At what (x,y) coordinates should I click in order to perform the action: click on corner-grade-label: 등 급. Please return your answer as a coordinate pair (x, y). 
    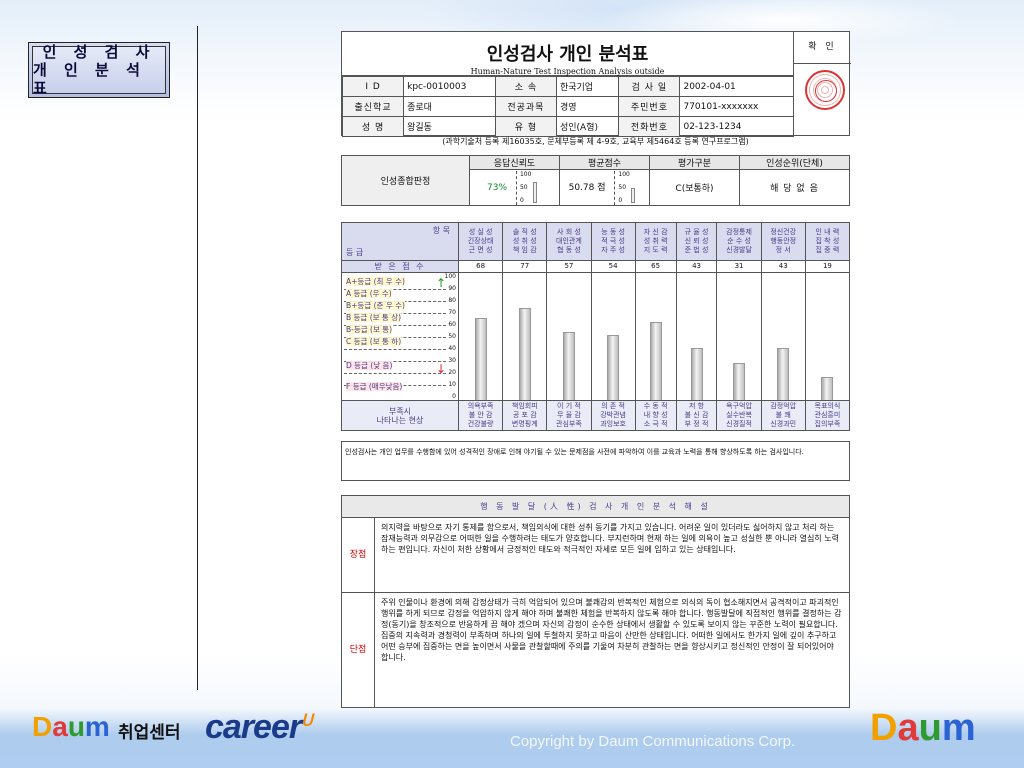
    Looking at the image, I should click on (355, 252).